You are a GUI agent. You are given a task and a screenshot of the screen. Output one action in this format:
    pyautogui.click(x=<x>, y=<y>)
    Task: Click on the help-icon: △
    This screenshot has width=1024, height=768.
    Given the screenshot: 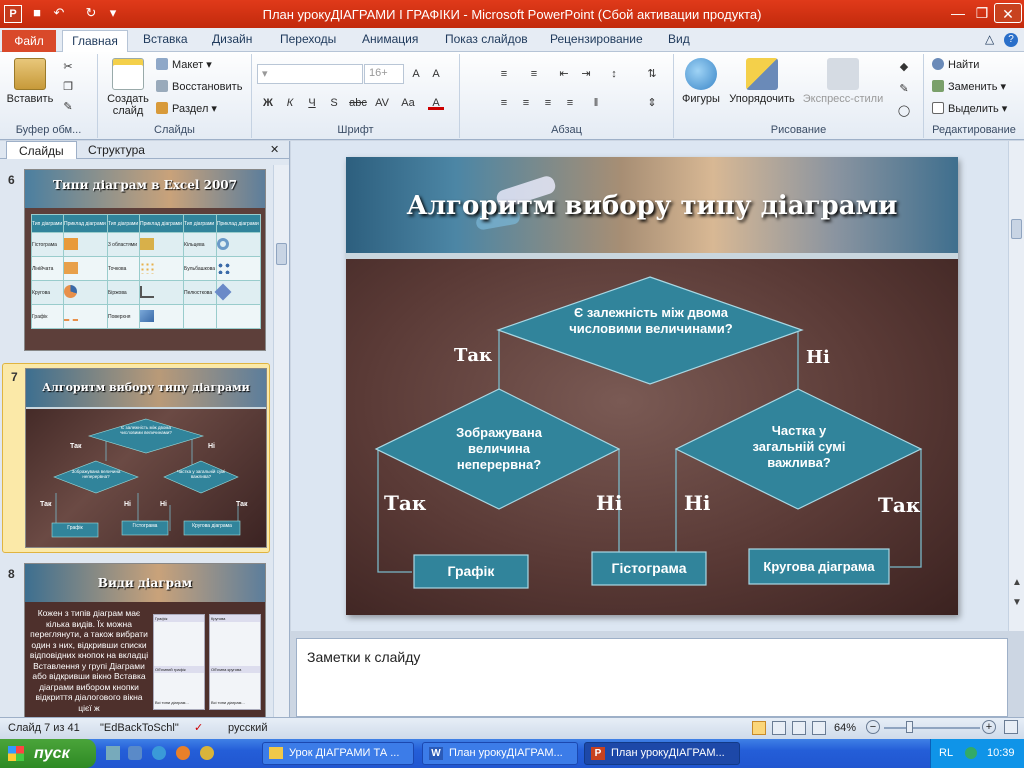 What is the action you would take?
    pyautogui.click(x=989, y=39)
    